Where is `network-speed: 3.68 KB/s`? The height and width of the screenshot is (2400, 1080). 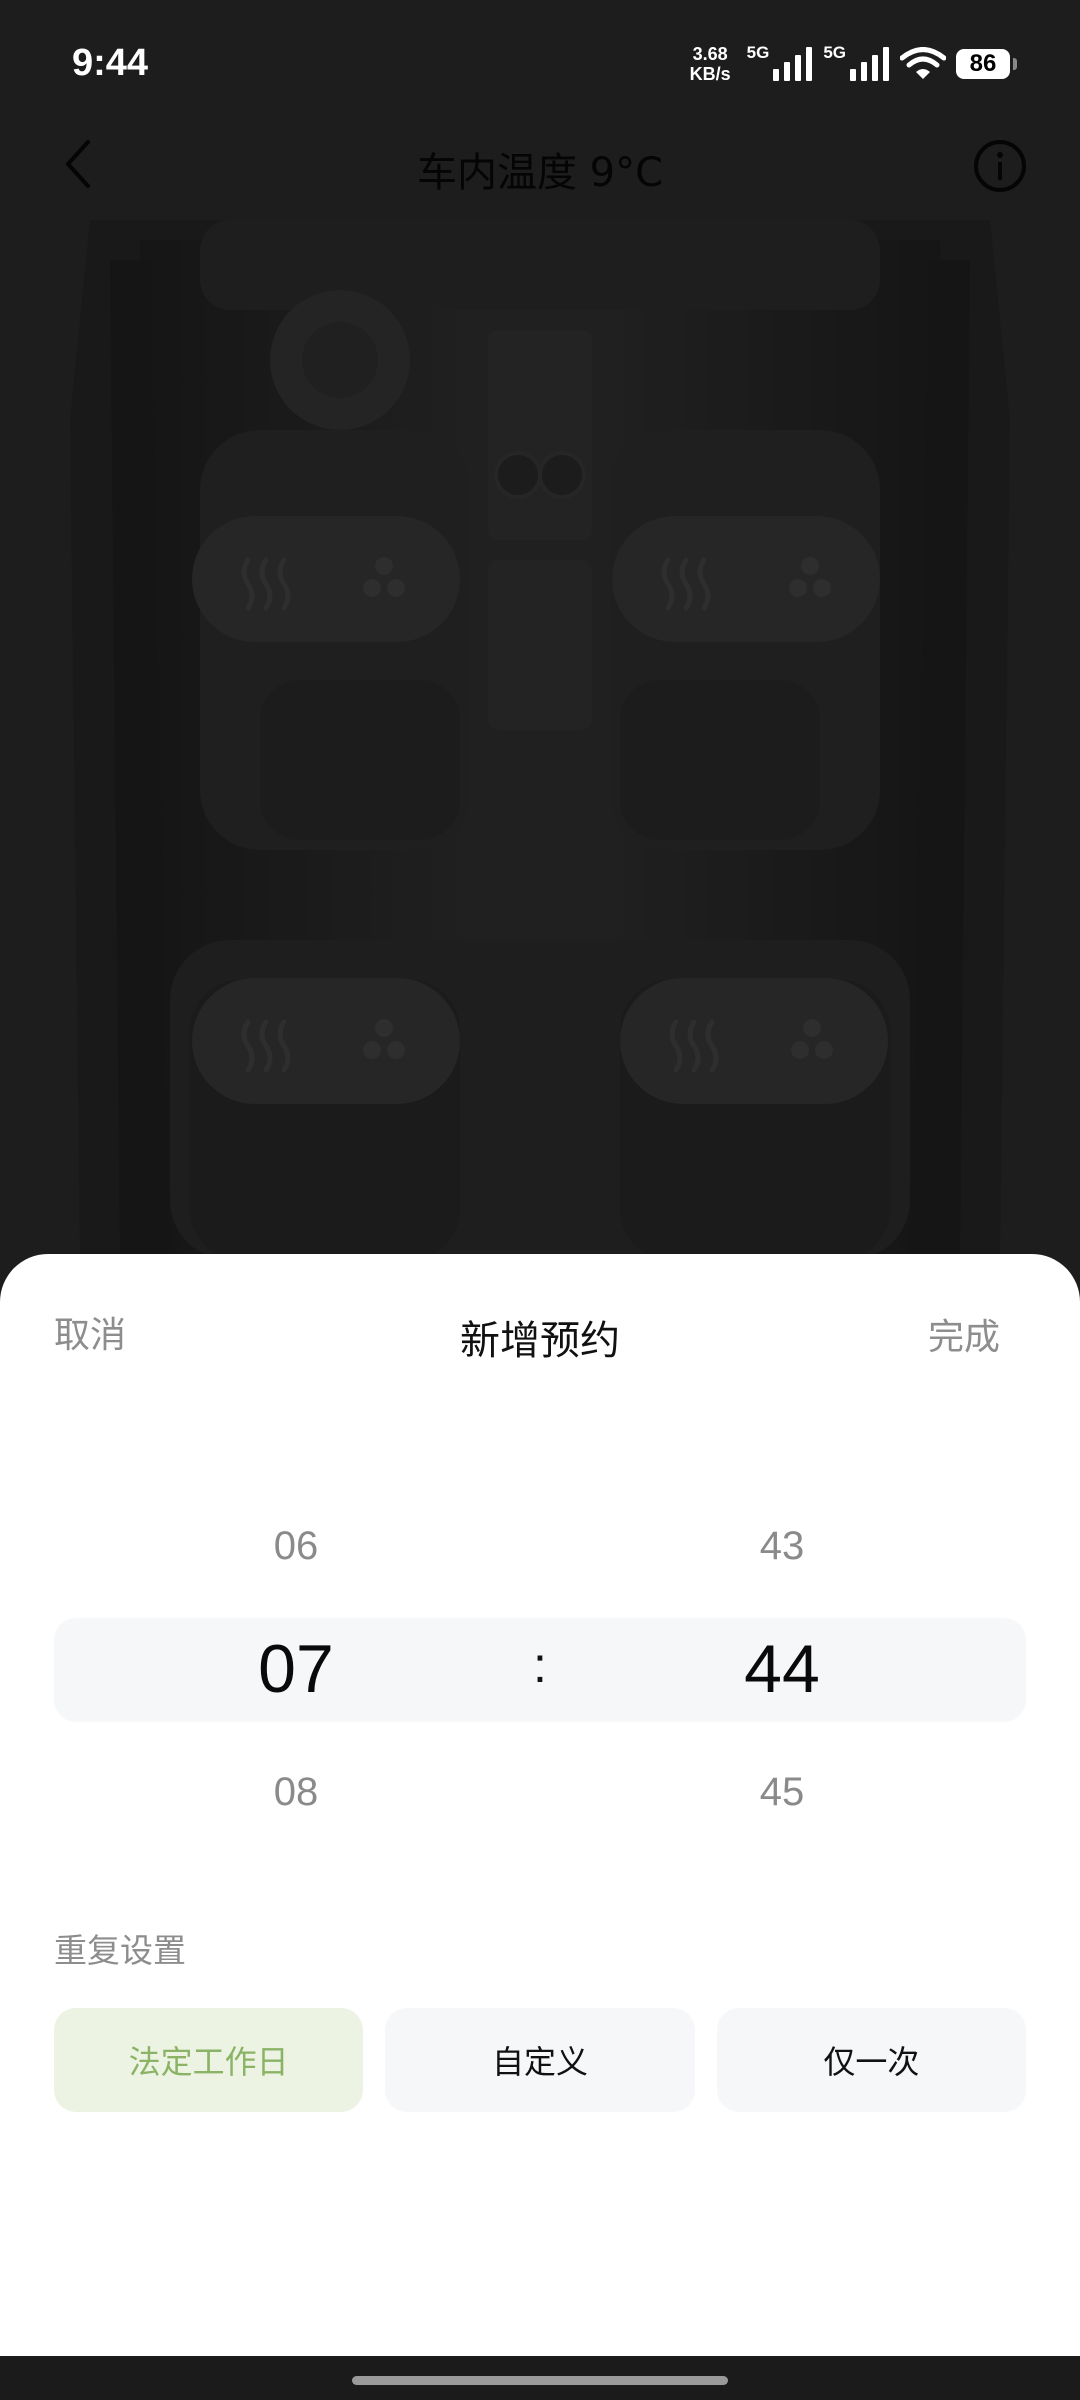 network-speed: 3.68 KB/s is located at coordinates (710, 64).